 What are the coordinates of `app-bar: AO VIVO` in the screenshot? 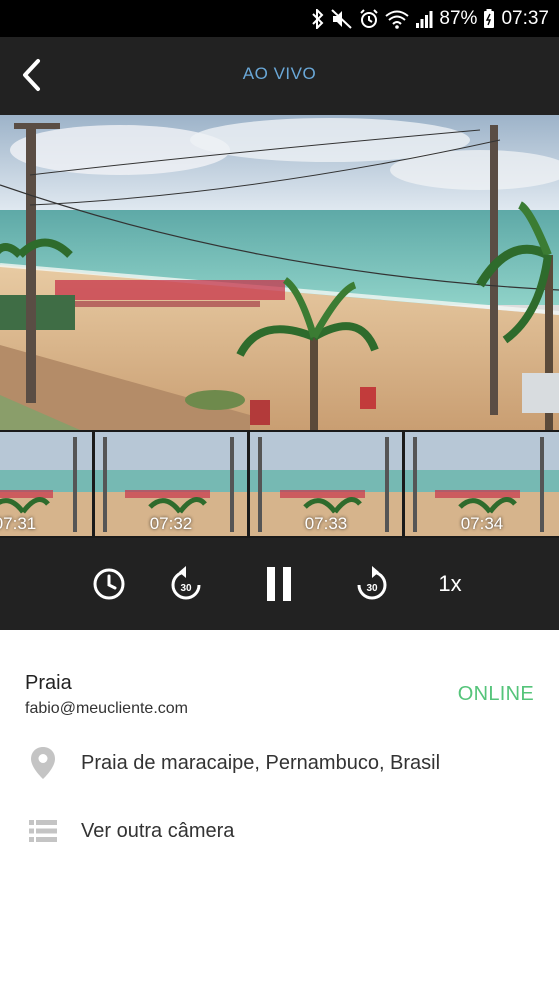 It's located at (279, 76).